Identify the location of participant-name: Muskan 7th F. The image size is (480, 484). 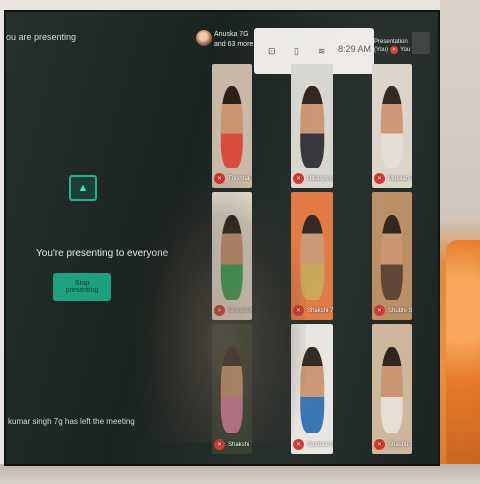
(400, 178).